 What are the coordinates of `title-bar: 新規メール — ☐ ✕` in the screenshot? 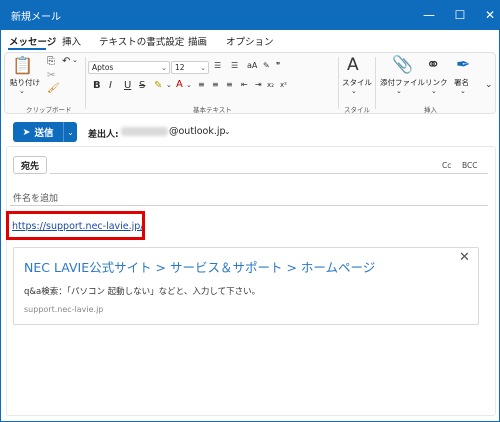 It's located at (250, 15).